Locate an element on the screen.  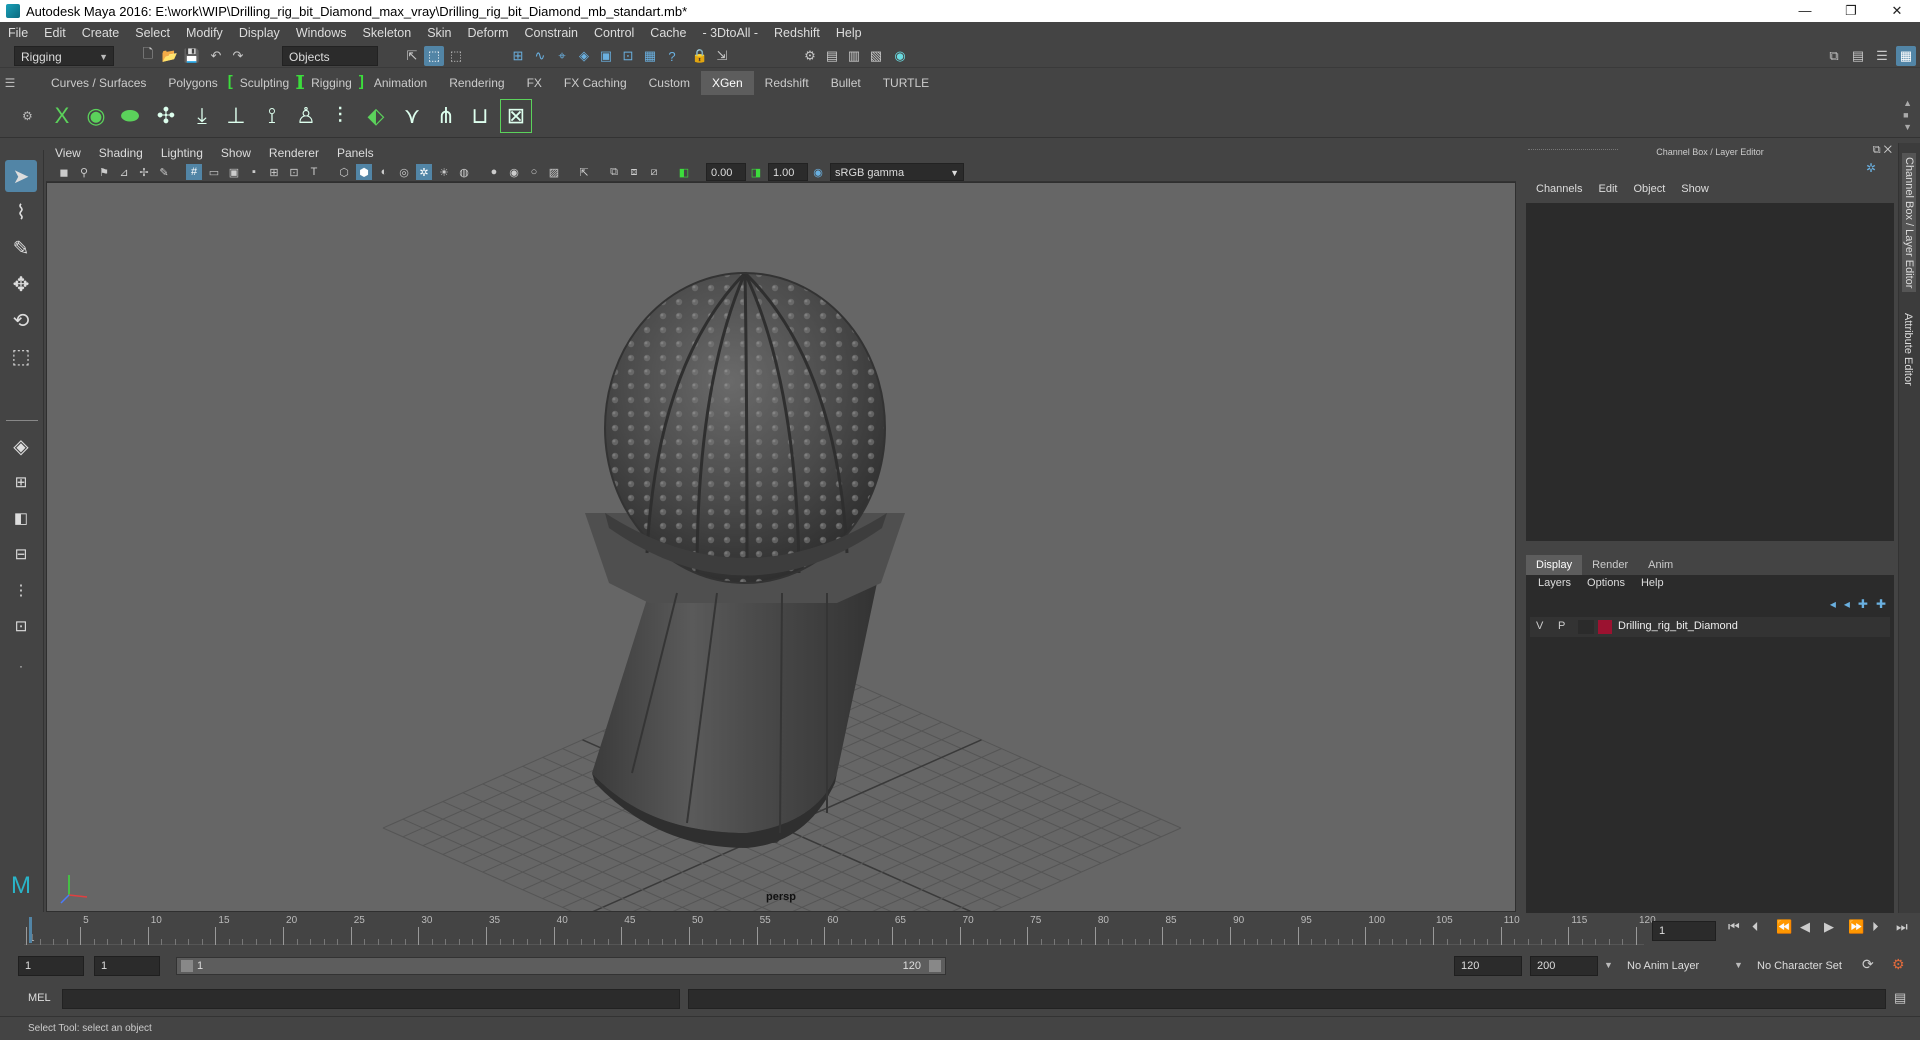
menu-edit: Edit is located at coordinates (55, 33).